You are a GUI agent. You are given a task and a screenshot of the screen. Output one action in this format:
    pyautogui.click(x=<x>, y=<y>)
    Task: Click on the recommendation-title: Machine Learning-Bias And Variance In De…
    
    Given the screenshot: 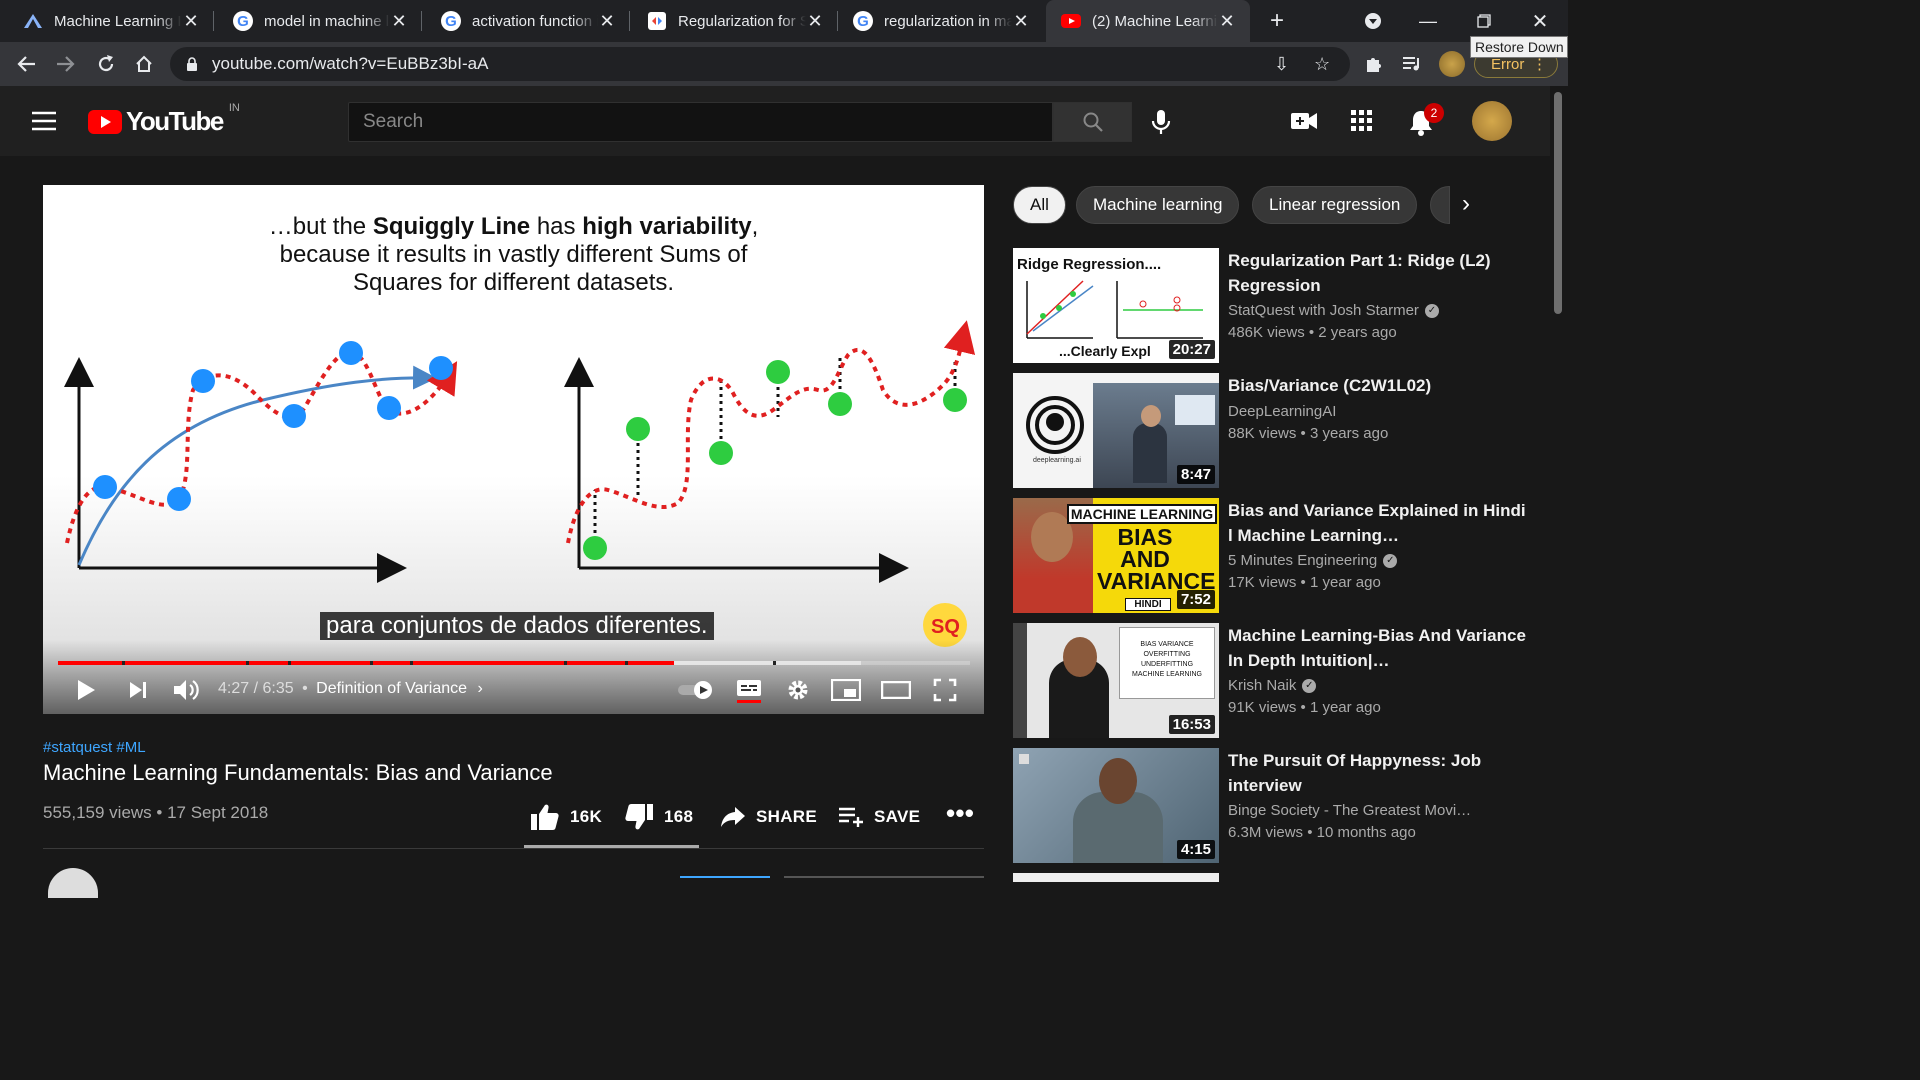 What is the action you would take?
    pyautogui.click(x=1378, y=648)
    